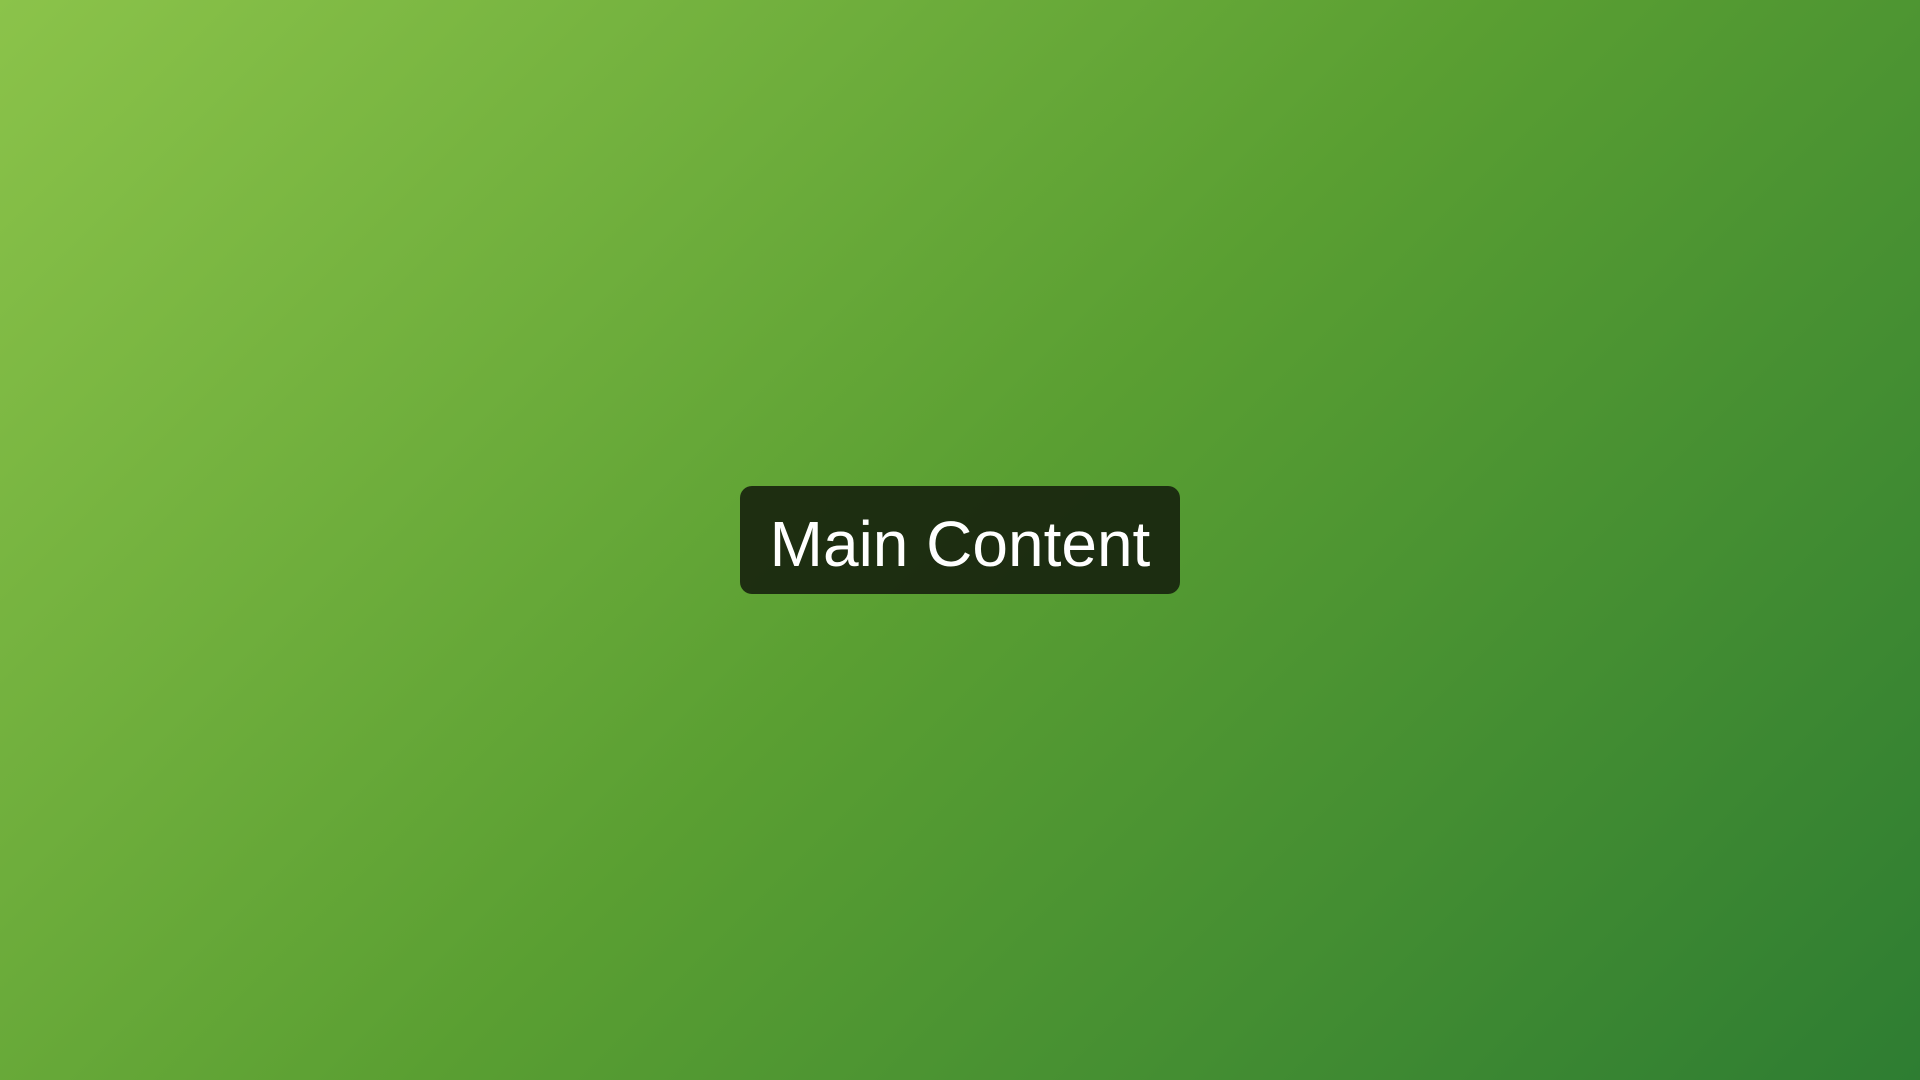  I want to click on main-content-label: Main Content, so click(960, 540).